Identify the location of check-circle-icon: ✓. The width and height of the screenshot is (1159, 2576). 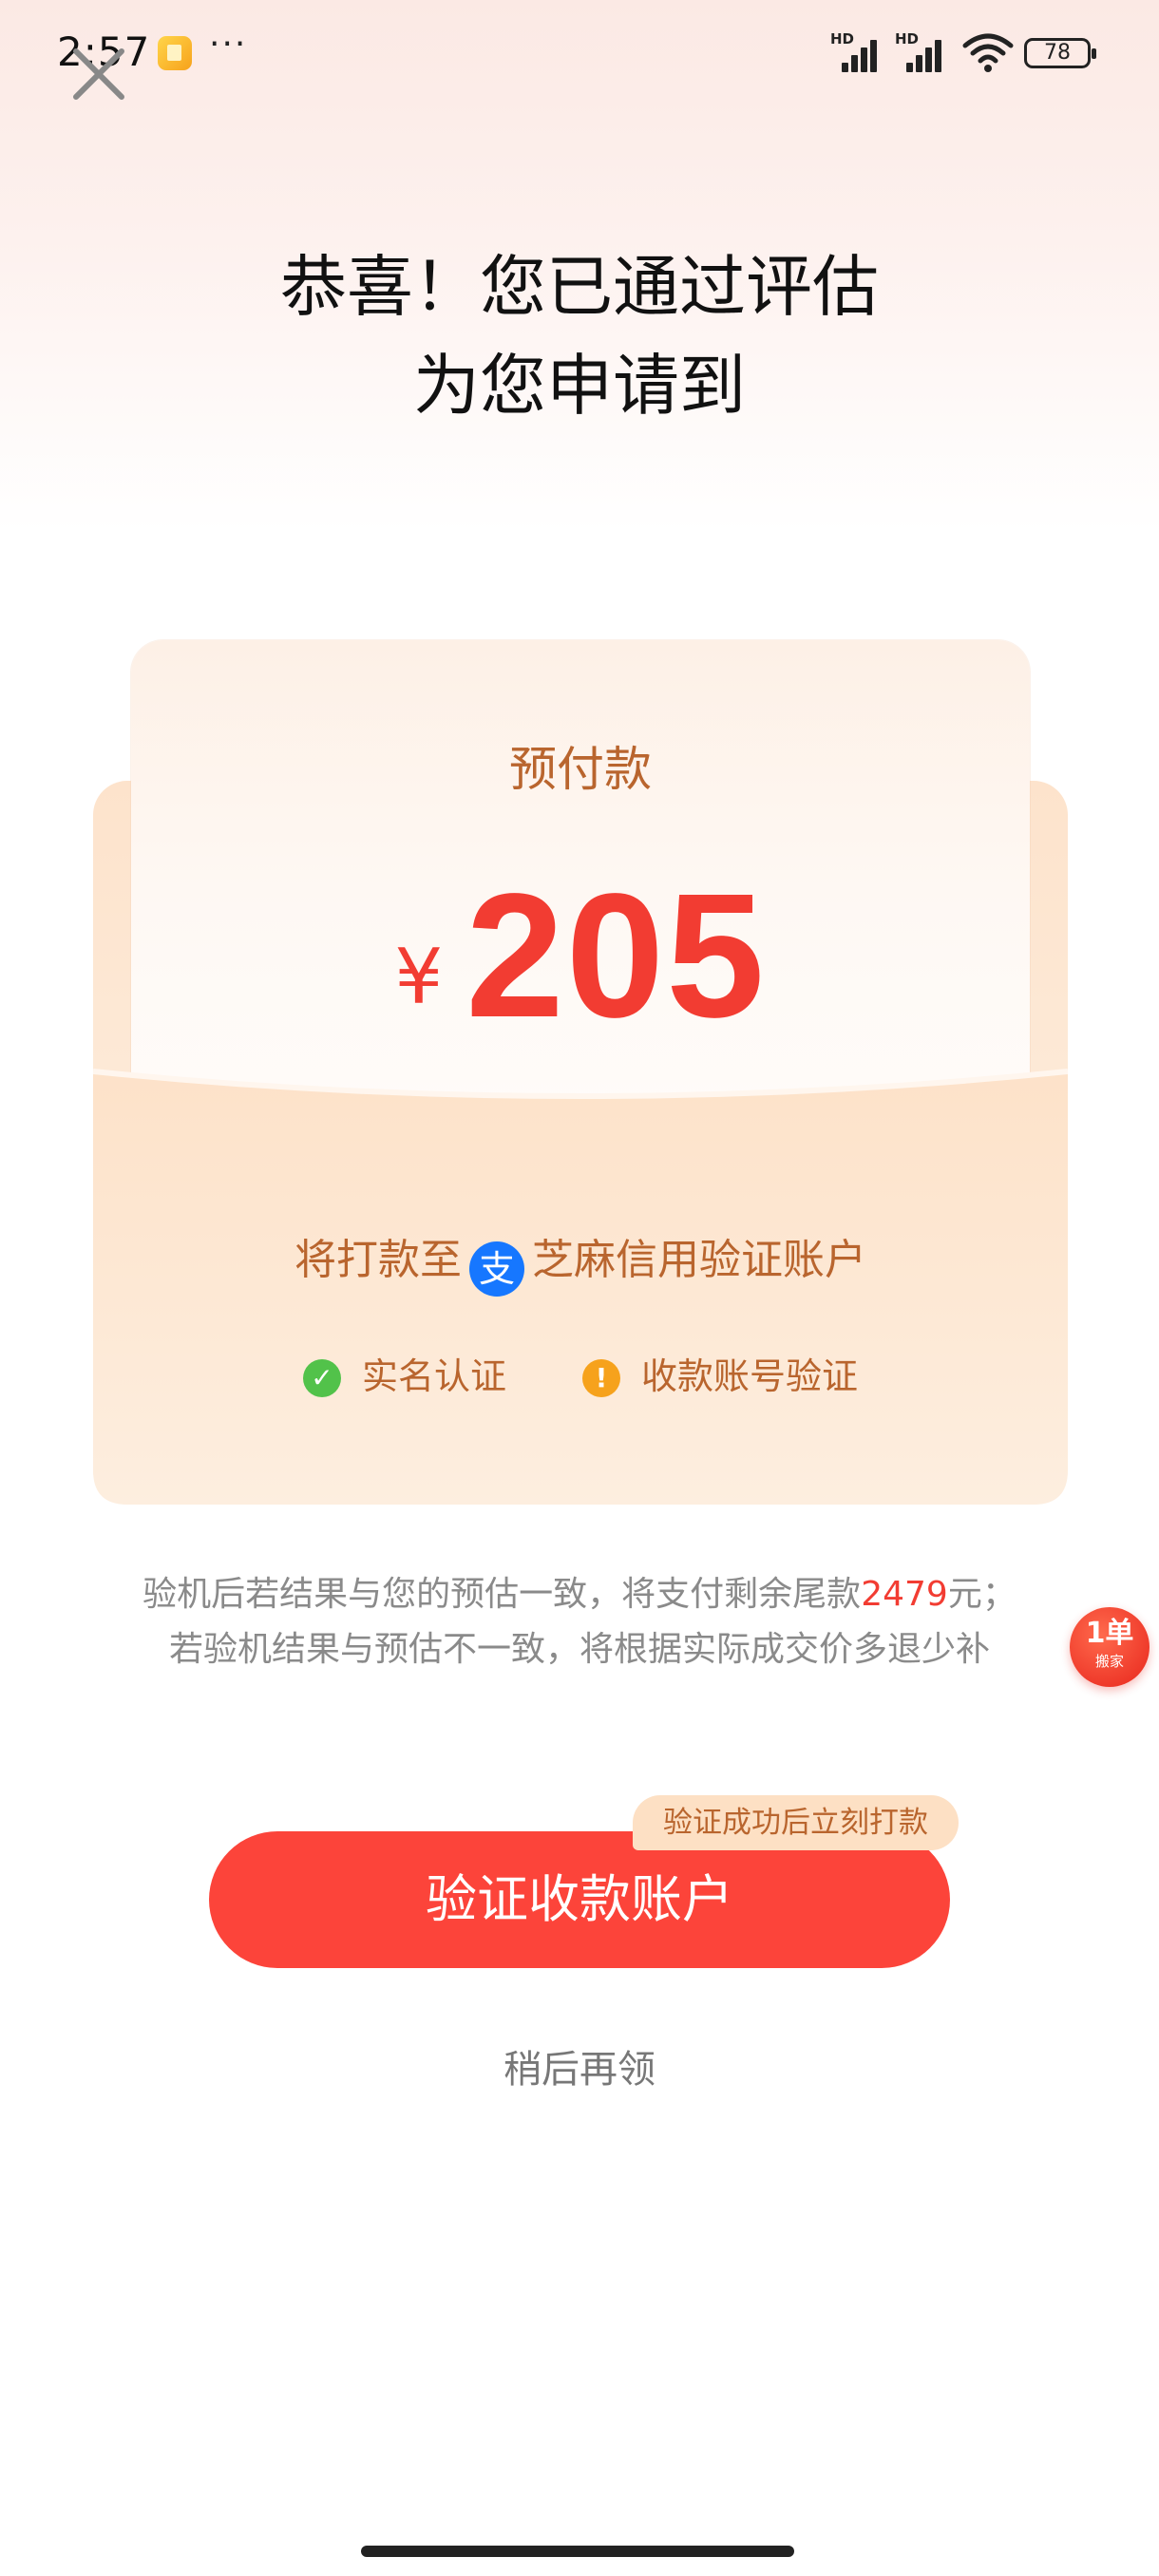
(321, 1378).